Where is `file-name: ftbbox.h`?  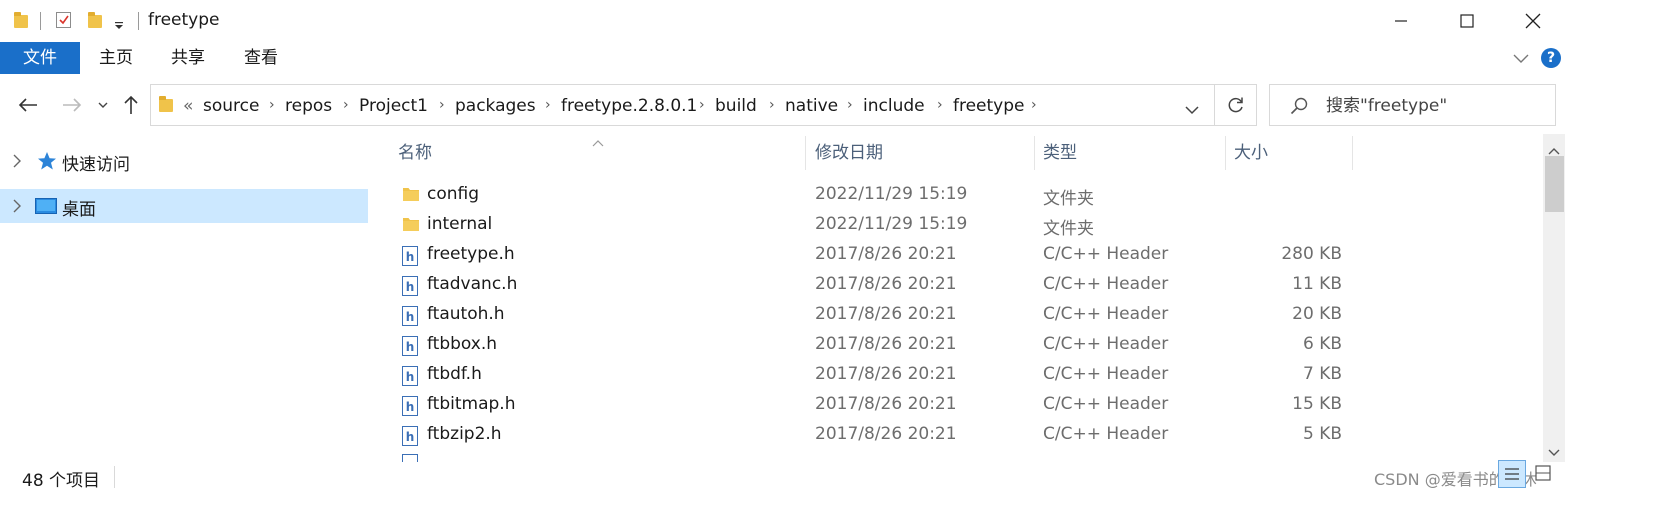
file-name: ftbbox.h is located at coordinates (462, 344).